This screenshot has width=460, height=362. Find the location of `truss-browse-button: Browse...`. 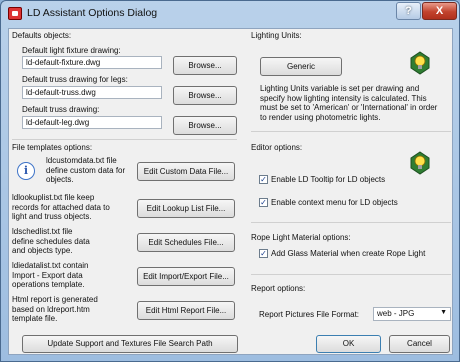

truss-browse-button: Browse... is located at coordinates (205, 125).